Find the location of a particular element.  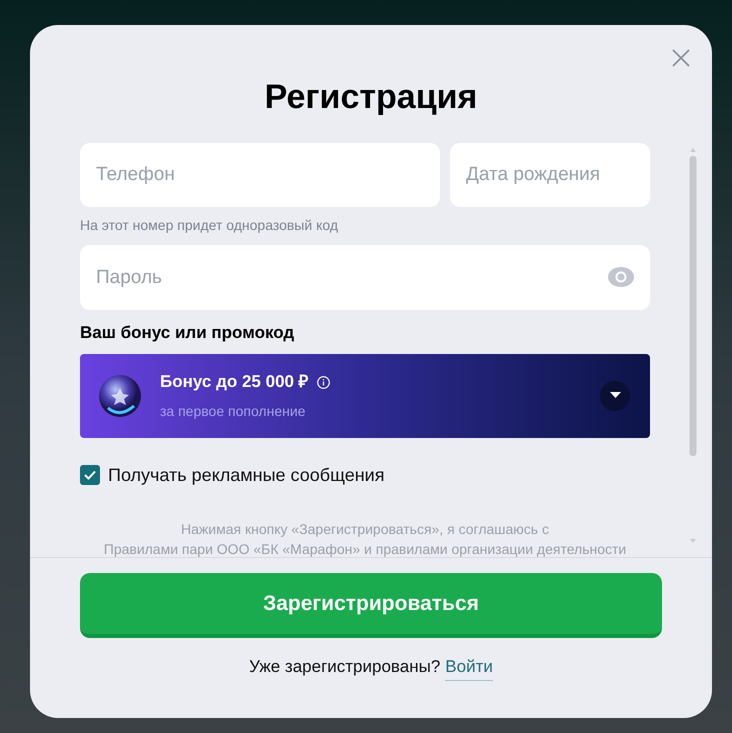

login-prompt: Уже зарегистрированы? is located at coordinates (344, 667).